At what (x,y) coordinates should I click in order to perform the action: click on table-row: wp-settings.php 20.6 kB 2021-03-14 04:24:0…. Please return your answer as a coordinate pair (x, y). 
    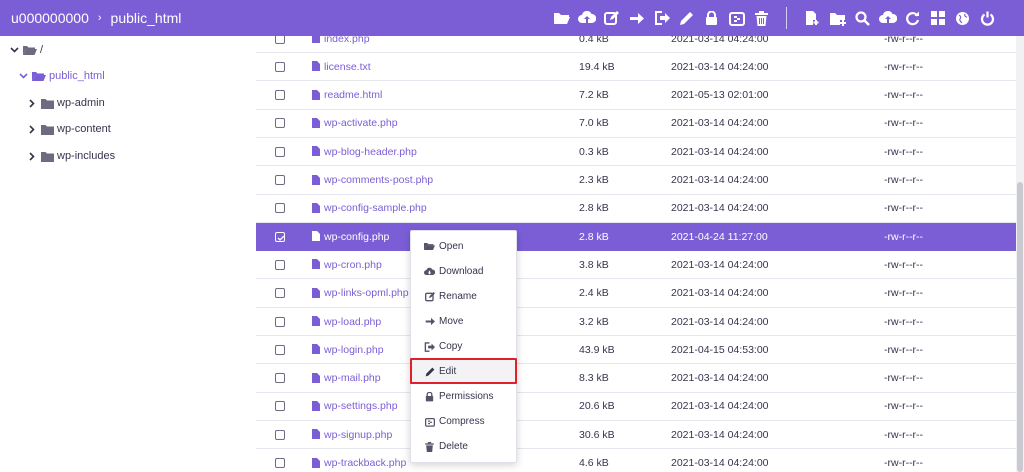
    Looking at the image, I should click on (636, 407).